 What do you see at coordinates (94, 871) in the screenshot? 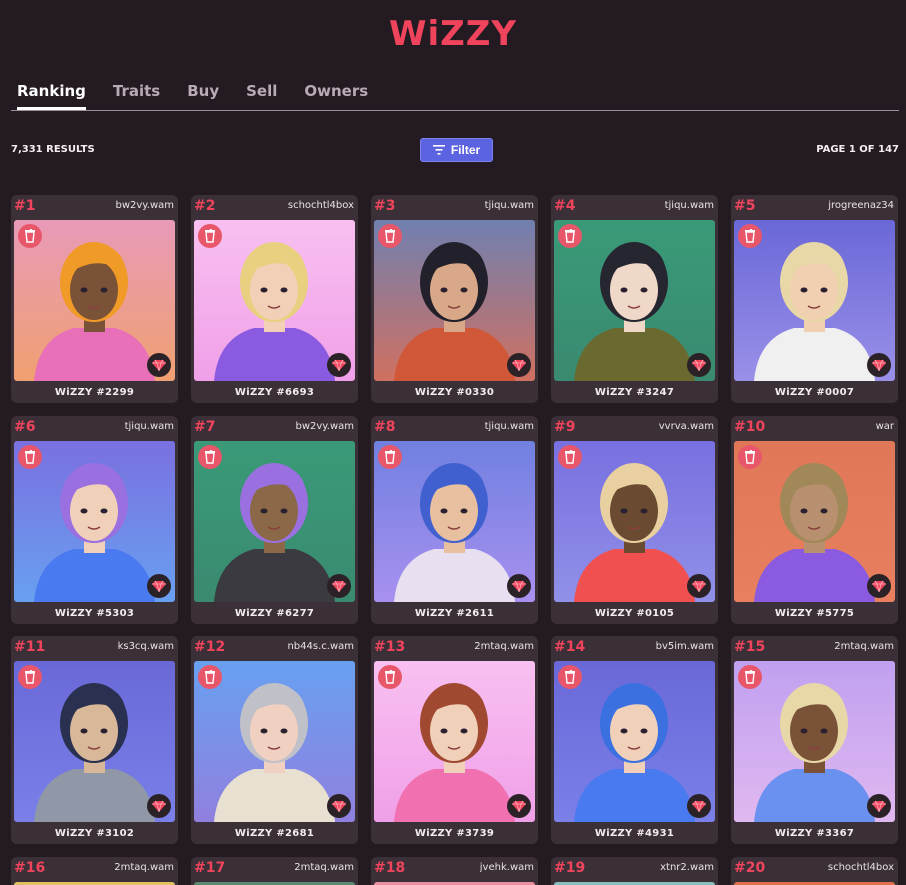
I see `nft-card: #16 2mtaq.wam` at bounding box center [94, 871].